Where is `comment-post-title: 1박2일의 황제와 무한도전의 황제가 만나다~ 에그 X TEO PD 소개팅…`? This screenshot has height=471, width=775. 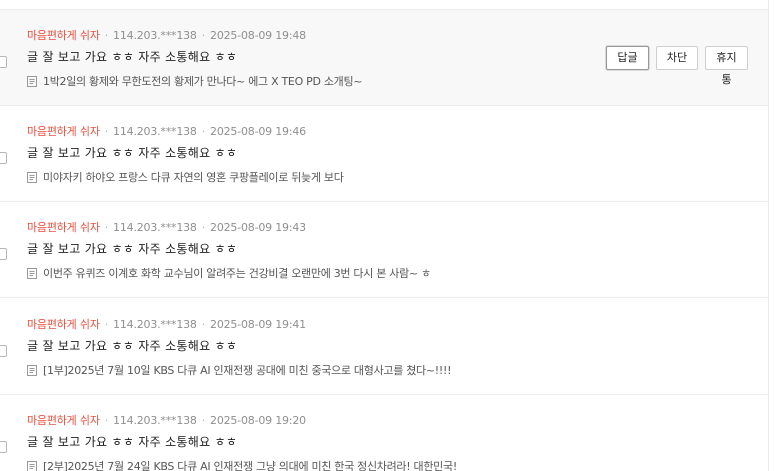 comment-post-title: 1박2일의 황제와 무한도전의 황제가 만나다~ 에그 X TEO PD 소개팅… is located at coordinates (203, 81).